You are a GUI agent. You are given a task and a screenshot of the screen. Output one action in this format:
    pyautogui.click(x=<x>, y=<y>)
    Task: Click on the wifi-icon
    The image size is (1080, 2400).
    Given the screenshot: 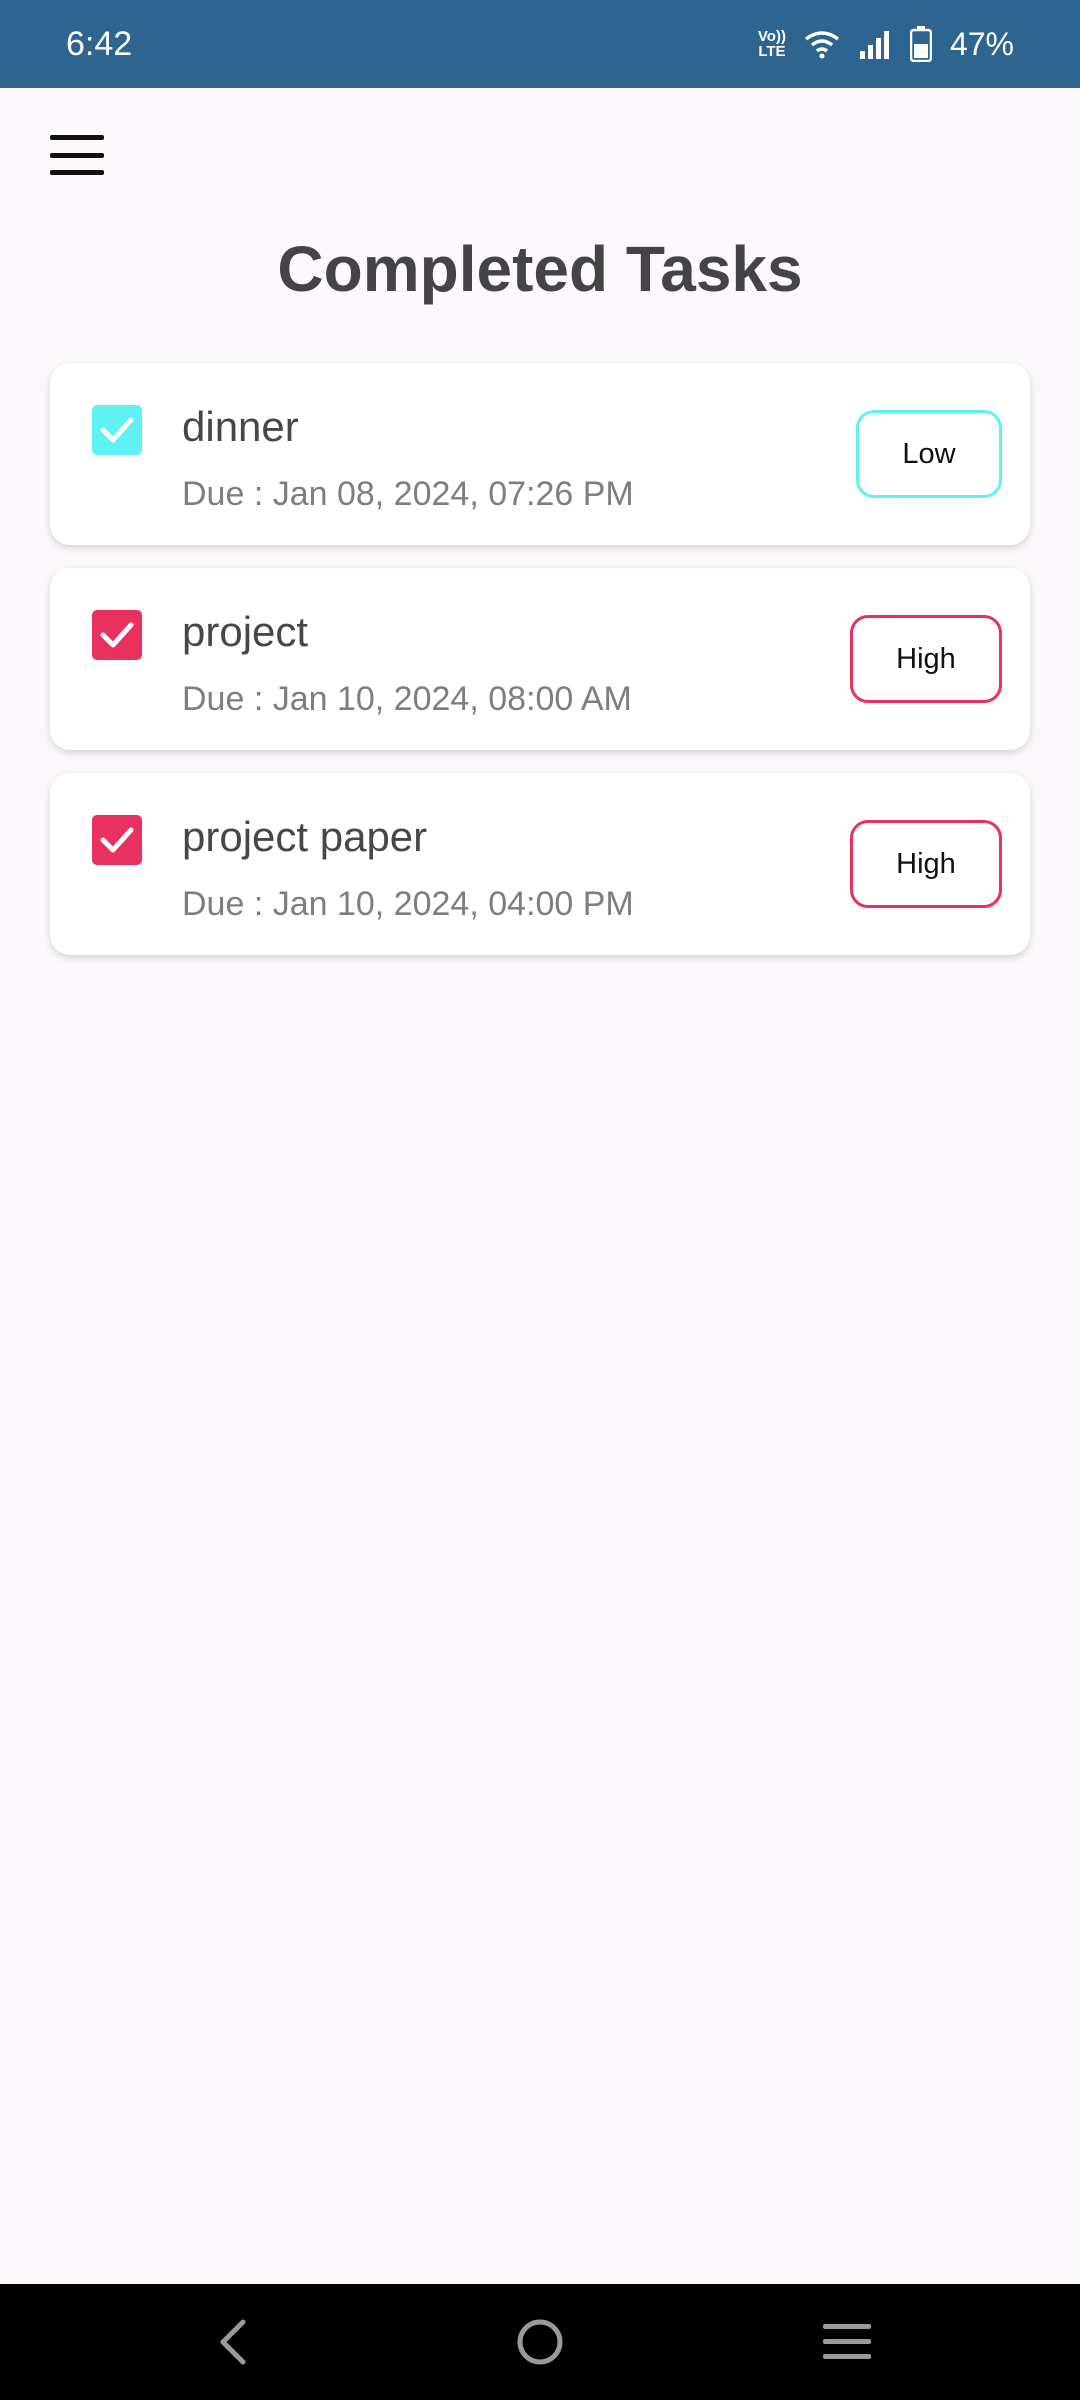 What is the action you would take?
    pyautogui.click(x=822, y=45)
    